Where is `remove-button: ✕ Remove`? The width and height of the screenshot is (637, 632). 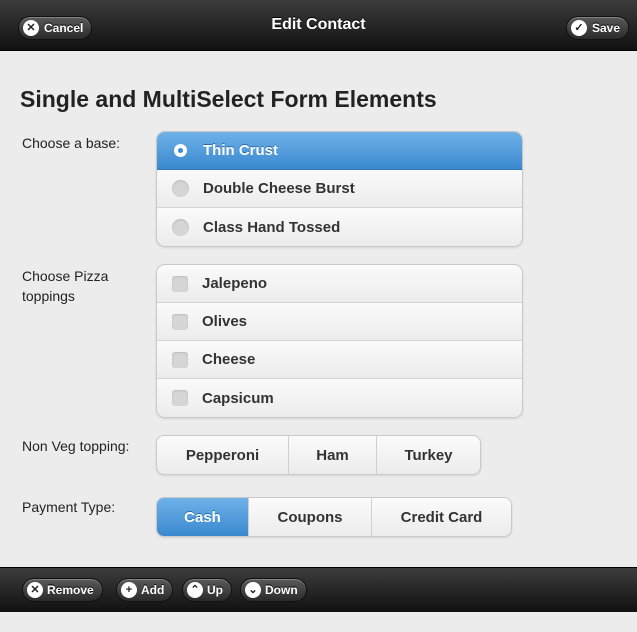
remove-button: ✕ Remove is located at coordinates (62, 590).